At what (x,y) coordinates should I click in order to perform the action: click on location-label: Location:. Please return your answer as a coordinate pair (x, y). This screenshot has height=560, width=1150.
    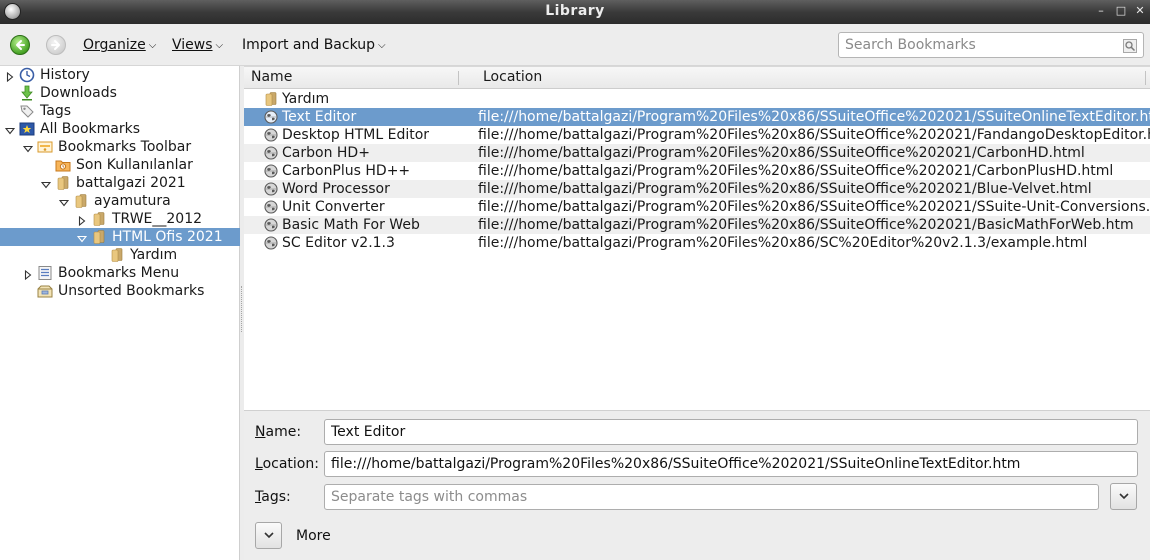
    Looking at the image, I should click on (287, 464).